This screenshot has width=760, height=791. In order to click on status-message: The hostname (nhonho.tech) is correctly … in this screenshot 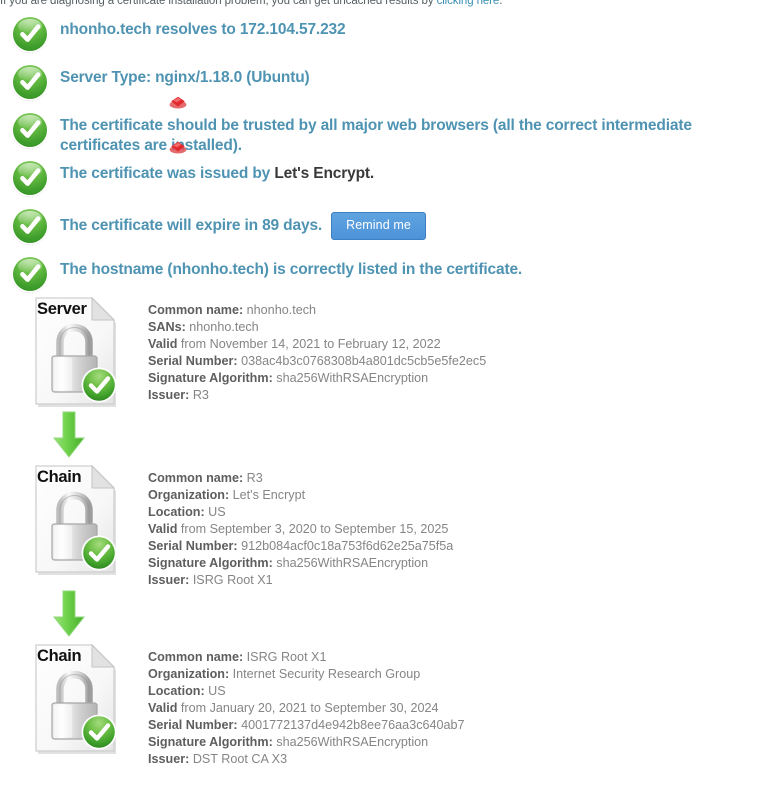, I will do `click(291, 269)`.